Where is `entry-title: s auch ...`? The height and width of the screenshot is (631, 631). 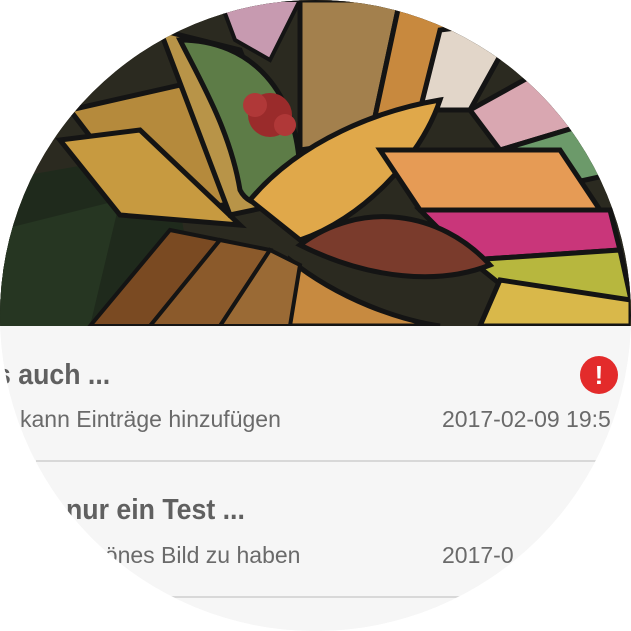 entry-title: s auch ... is located at coordinates (55, 375).